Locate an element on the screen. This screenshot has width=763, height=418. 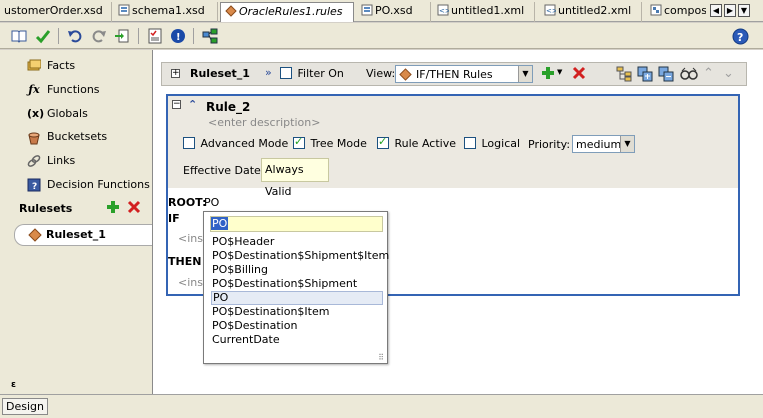
popup-option: PO$Destination$Shipment is located at coordinates (297, 284).